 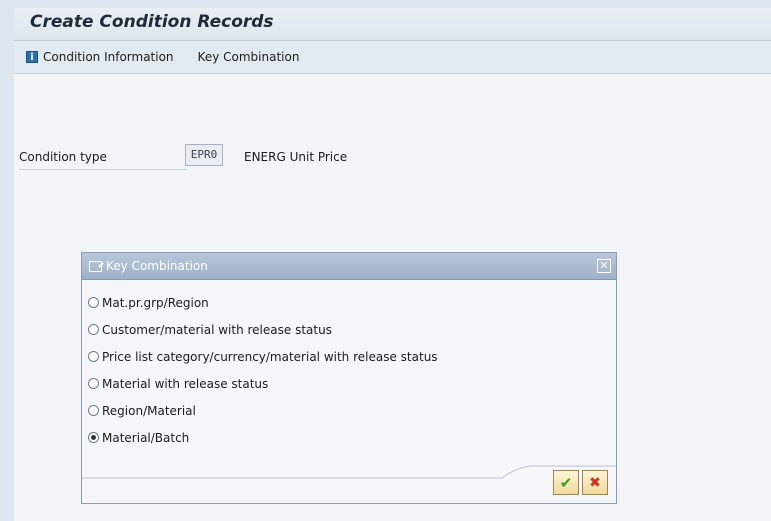 I want to click on application-toolbar: i Condition Information Key Combination, so click(x=392, y=57).